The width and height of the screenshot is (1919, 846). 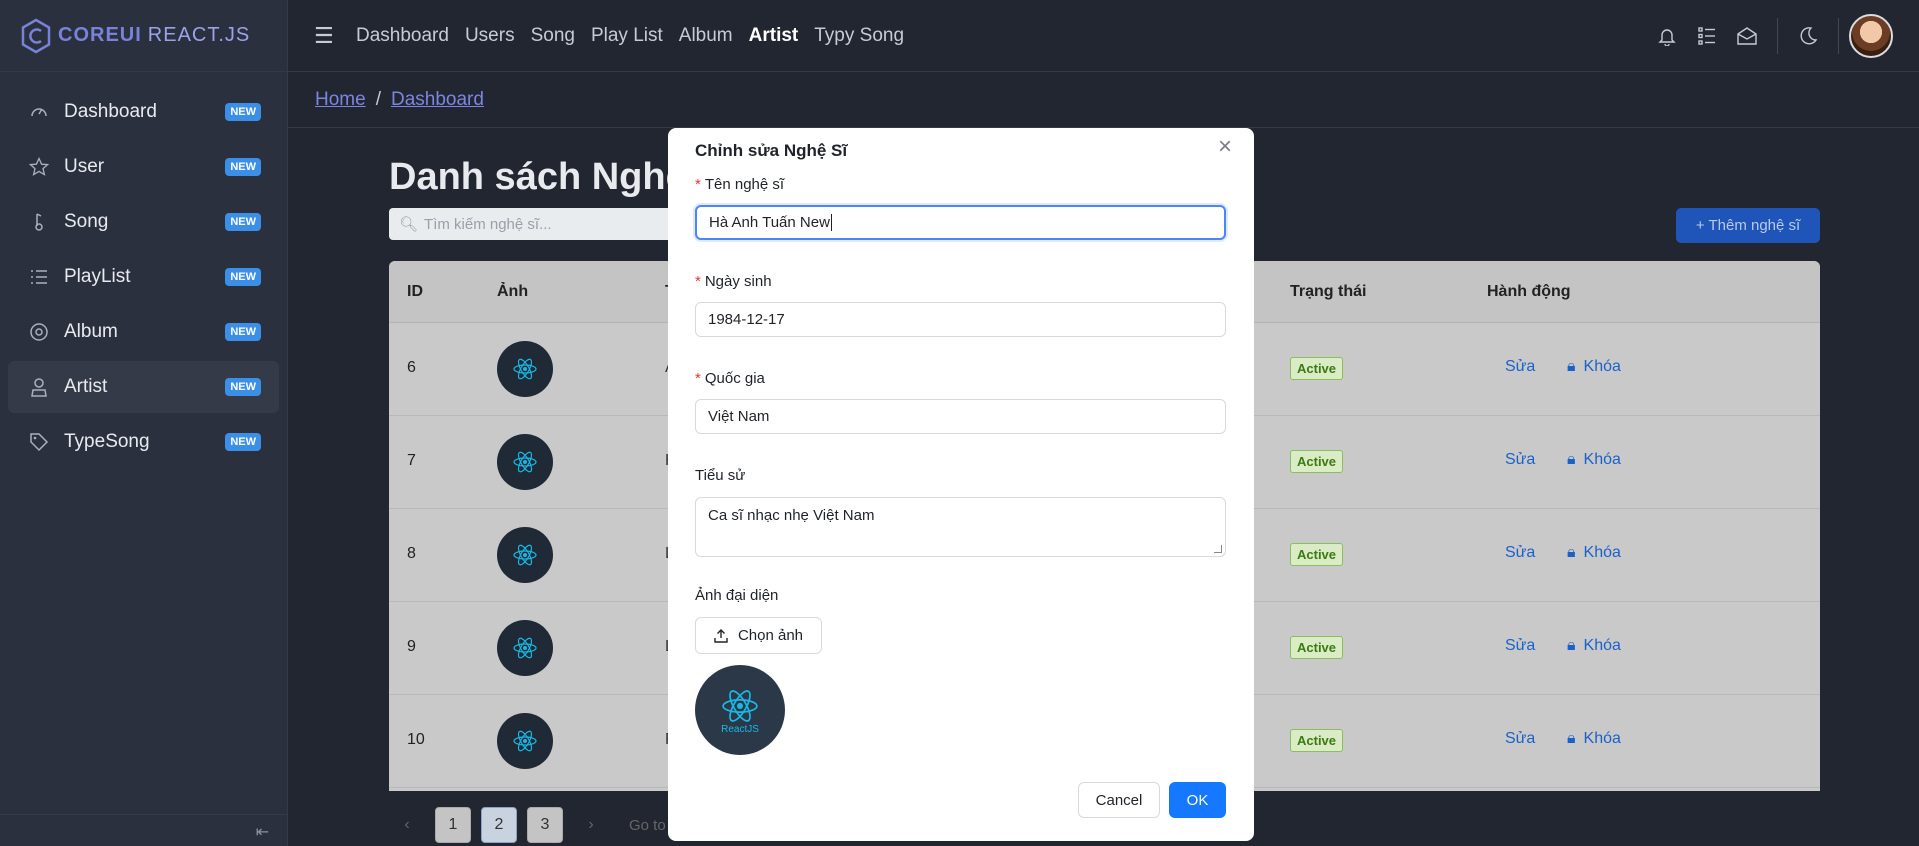 What do you see at coordinates (771, 150) in the screenshot?
I see `modal-title: Chỉnh sửa Nghệ Sĩ` at bounding box center [771, 150].